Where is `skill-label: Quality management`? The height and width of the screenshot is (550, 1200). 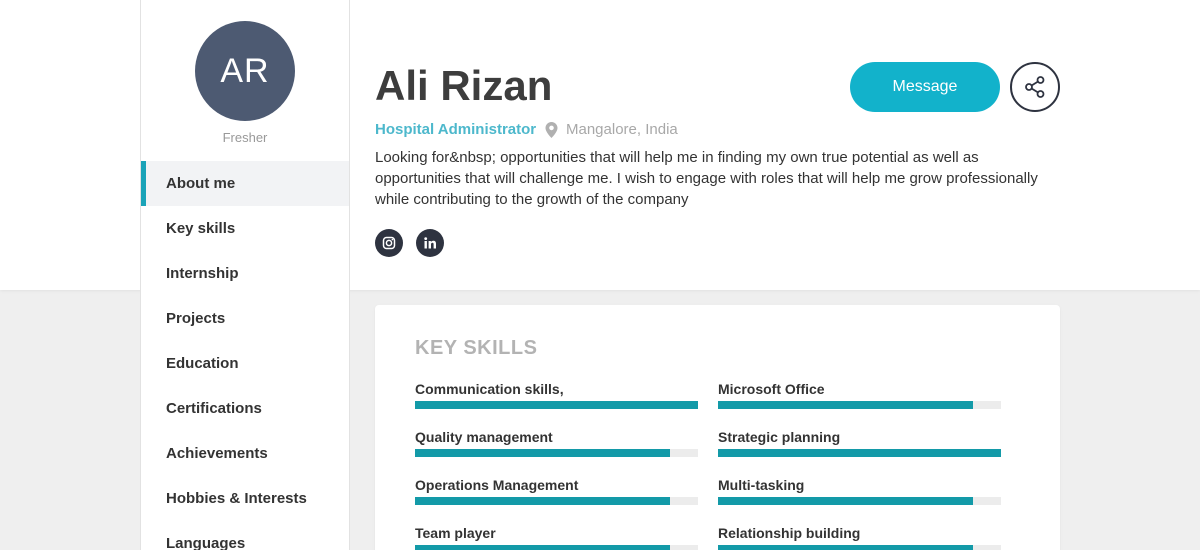 skill-label: Quality management is located at coordinates (484, 437).